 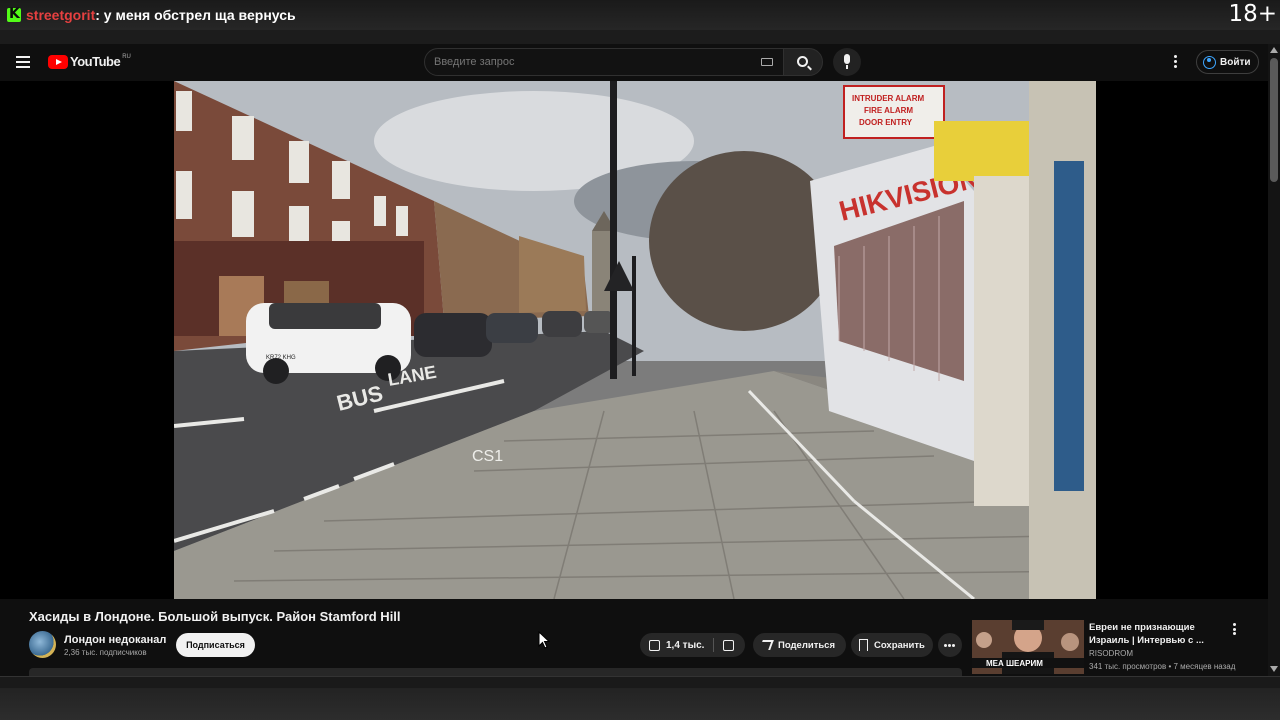 What do you see at coordinates (654, 645) in the screenshot?
I see `thumbs-up-icon` at bounding box center [654, 645].